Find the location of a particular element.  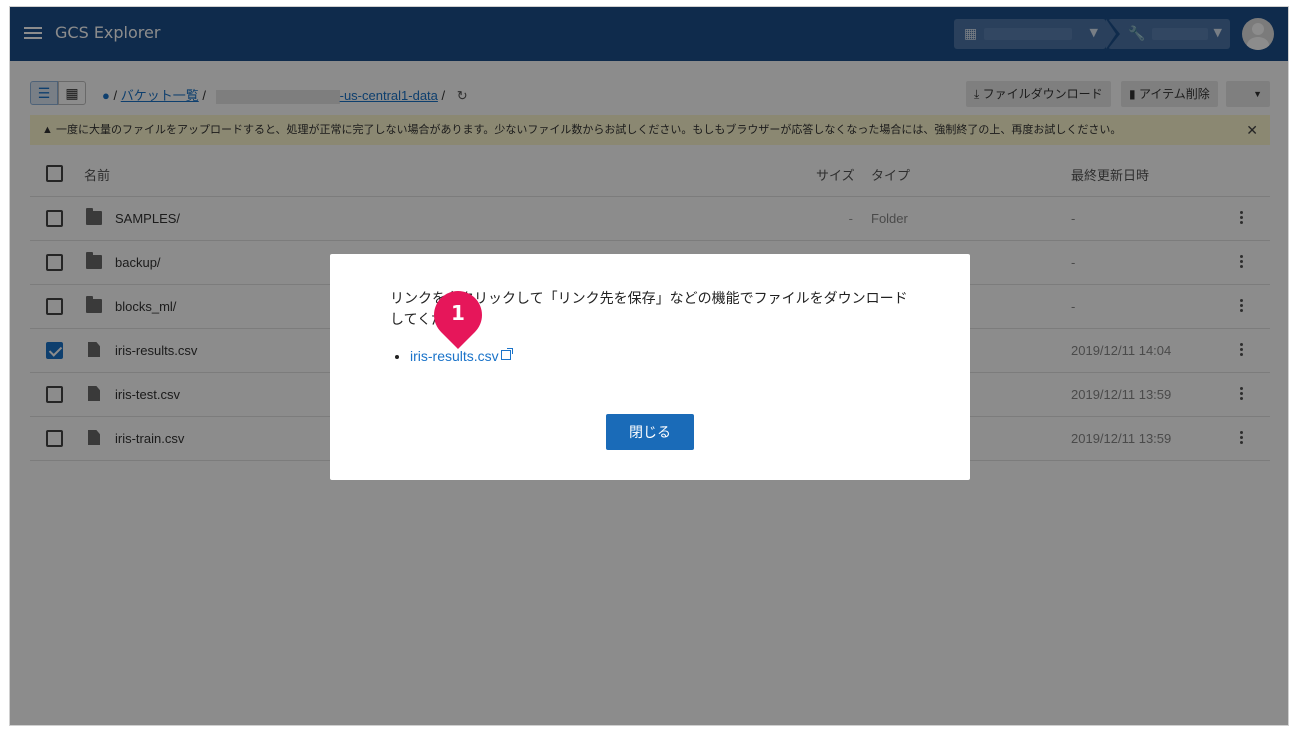

external-link-icon is located at coordinates (506, 354).